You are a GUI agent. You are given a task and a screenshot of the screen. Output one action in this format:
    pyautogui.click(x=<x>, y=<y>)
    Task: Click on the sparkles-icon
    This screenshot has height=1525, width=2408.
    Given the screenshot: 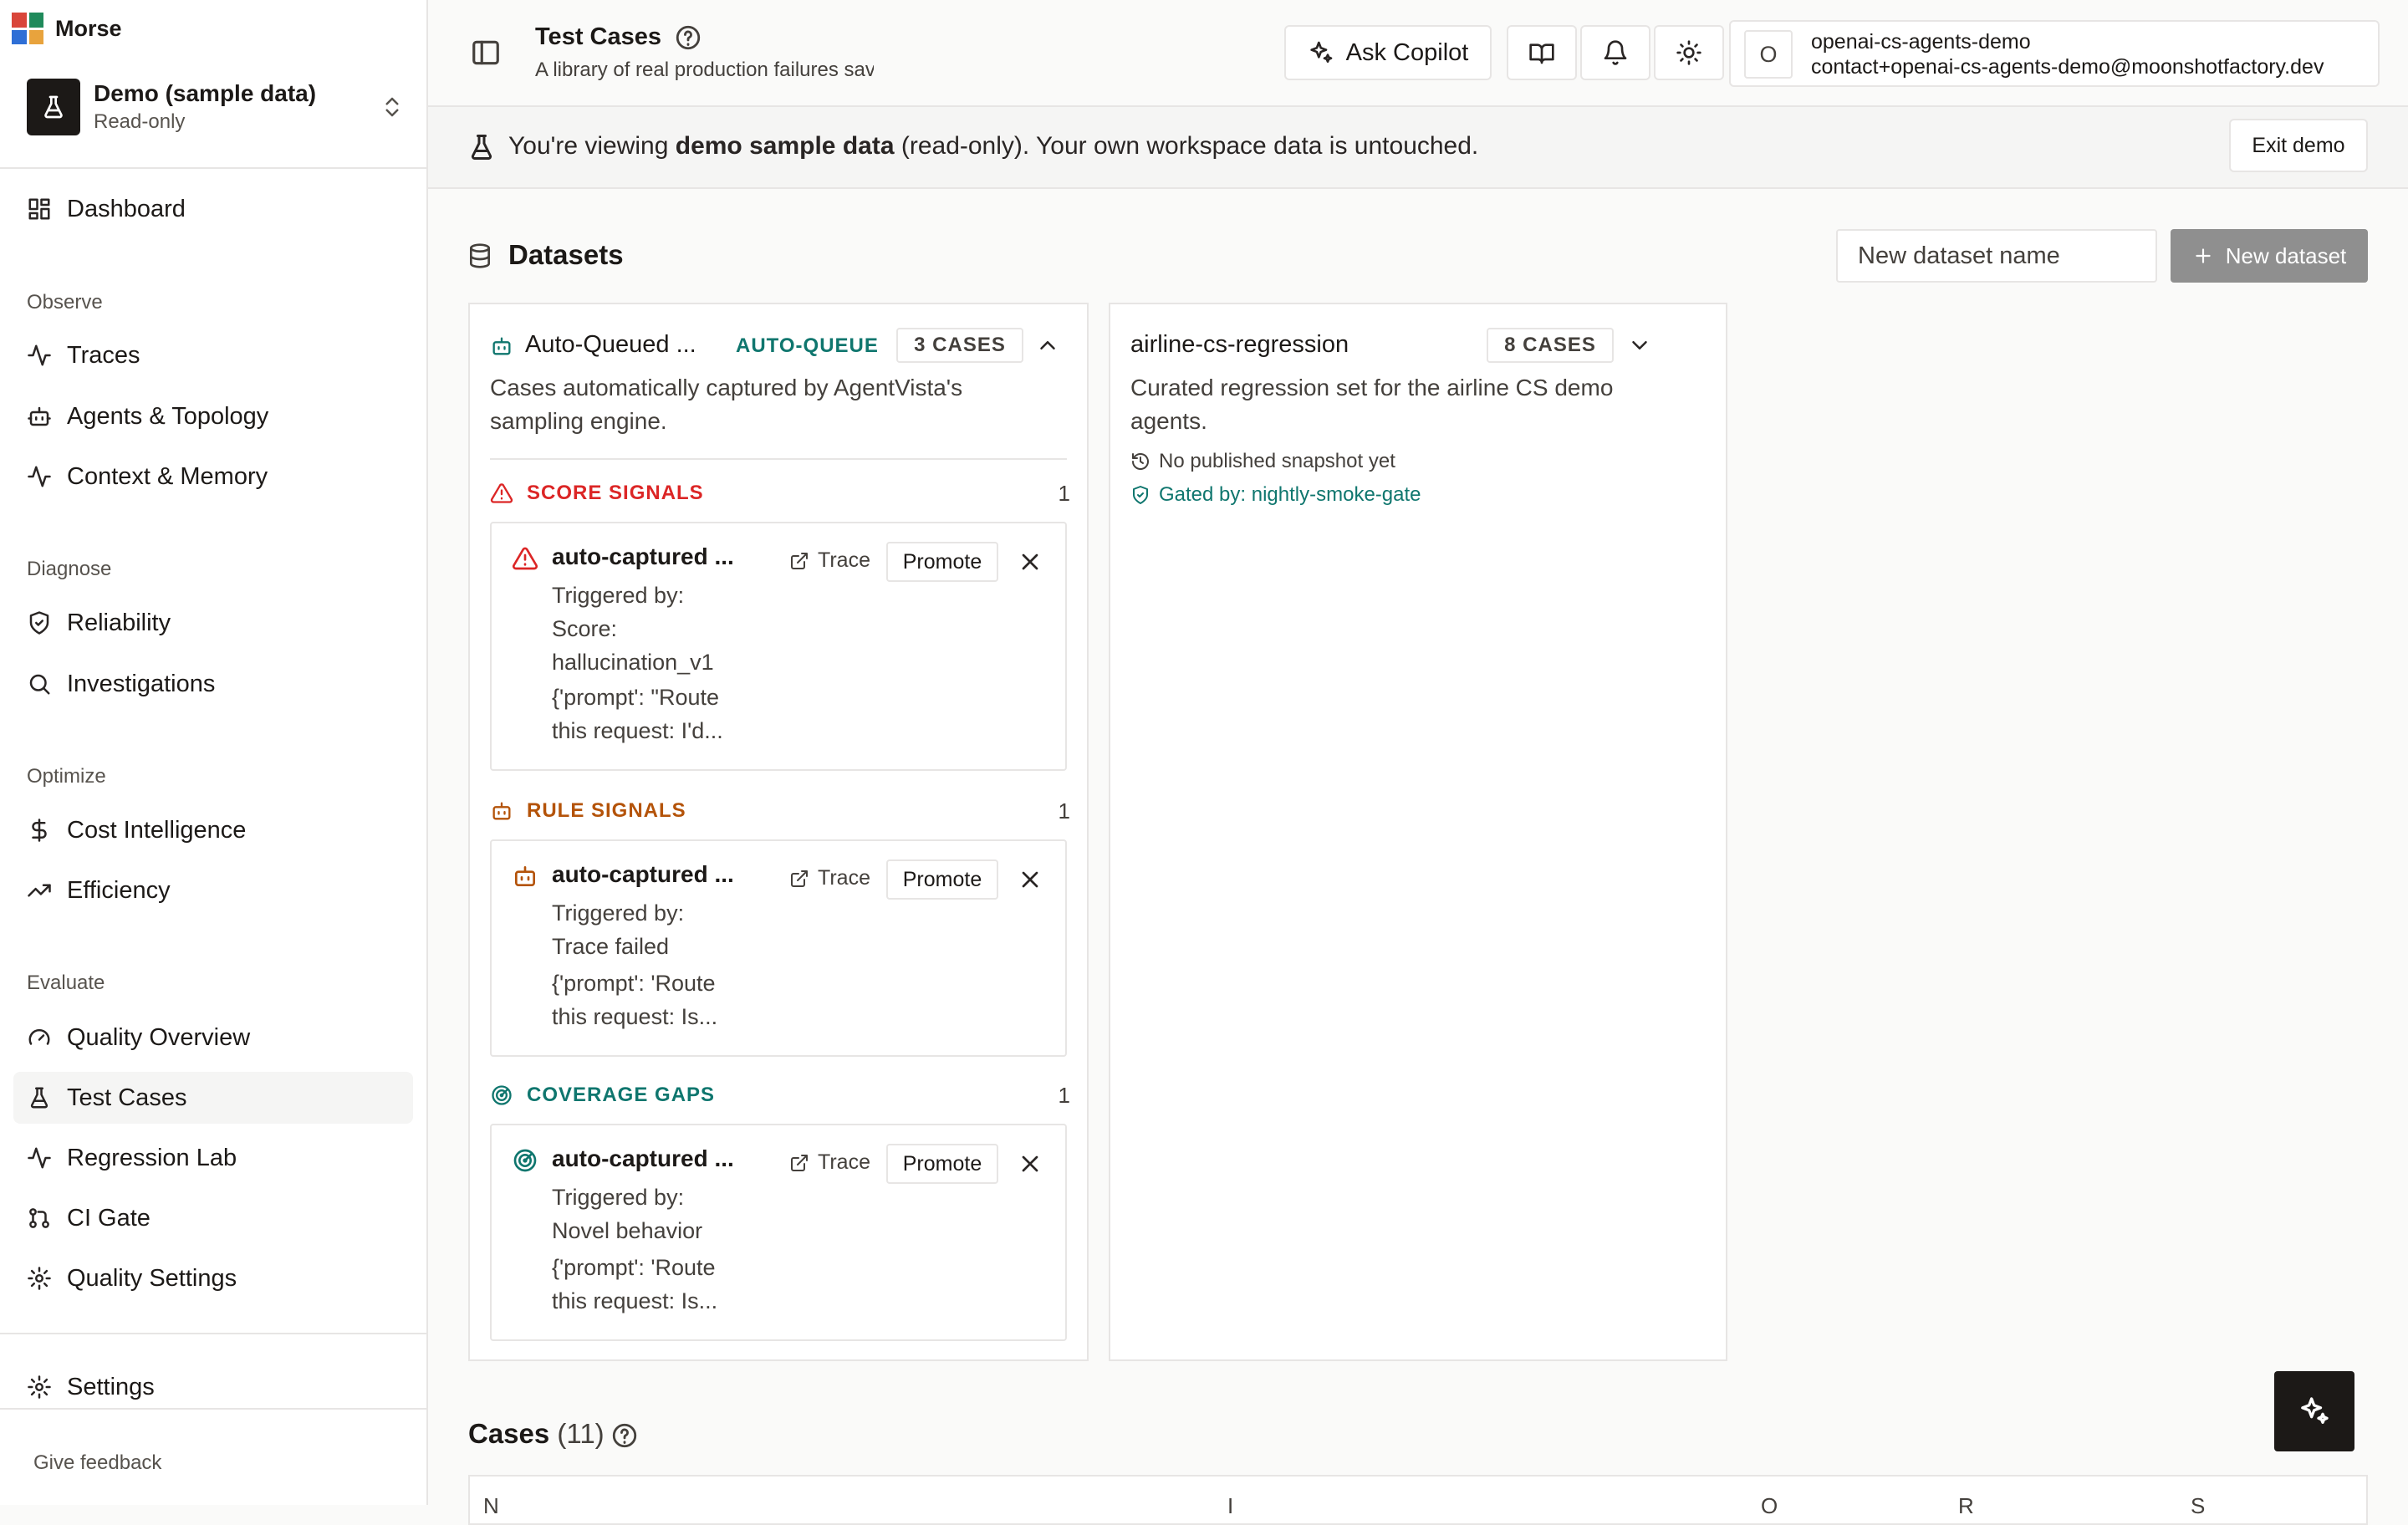 What is the action you would take?
    pyautogui.click(x=2315, y=1410)
    